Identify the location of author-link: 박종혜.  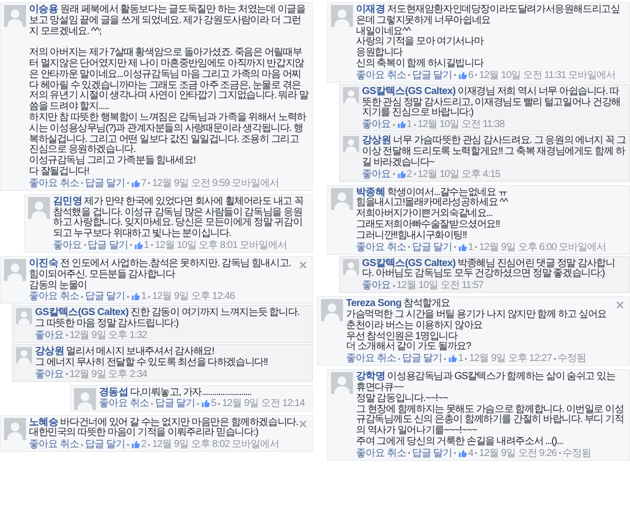
(371, 192).